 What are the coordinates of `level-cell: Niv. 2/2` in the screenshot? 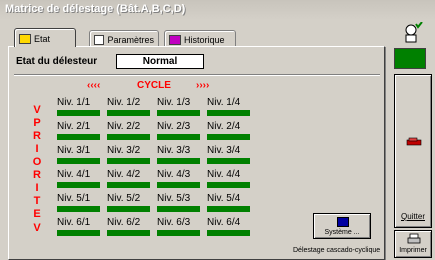 It's located at (128, 130).